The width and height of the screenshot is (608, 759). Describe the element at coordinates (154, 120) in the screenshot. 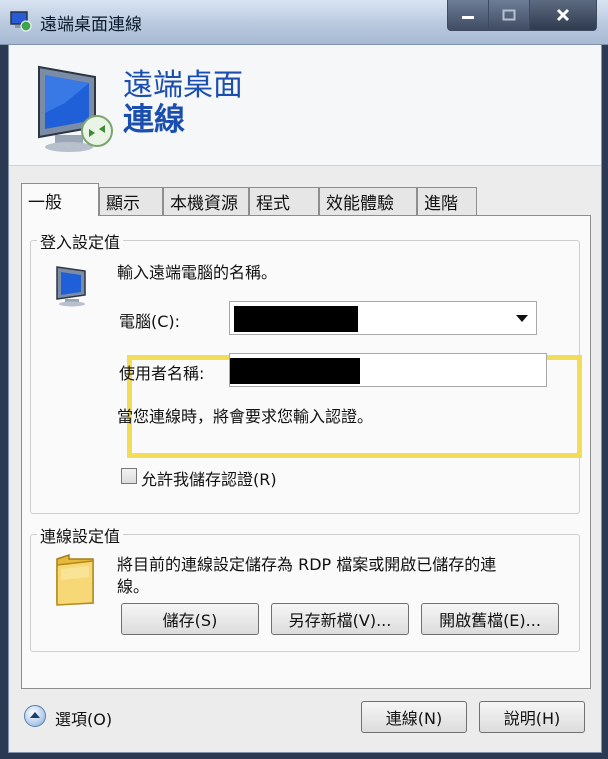

I see `banner-title-line2: 連線` at that location.